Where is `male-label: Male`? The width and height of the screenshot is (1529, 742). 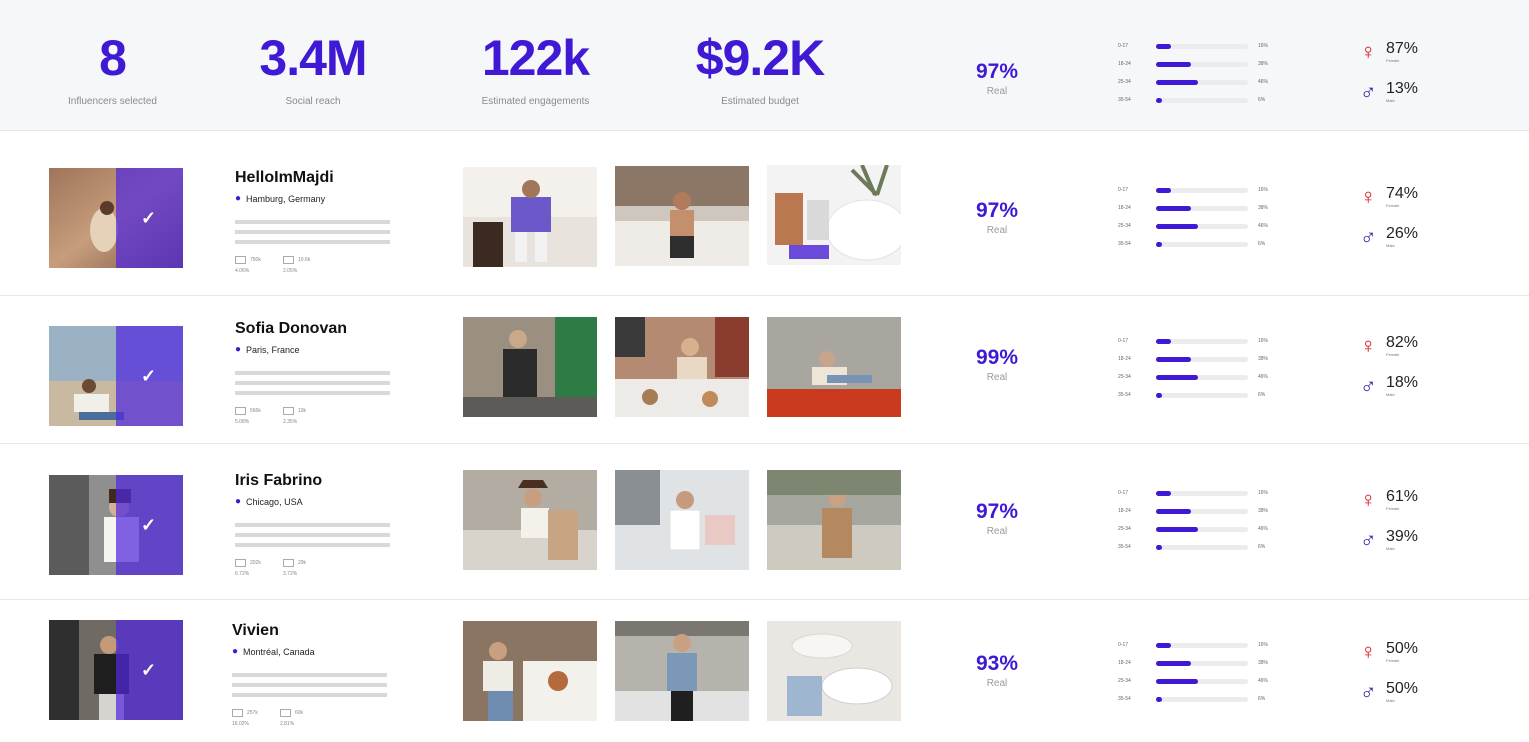
male-label: Male is located at coordinates (1390, 100).